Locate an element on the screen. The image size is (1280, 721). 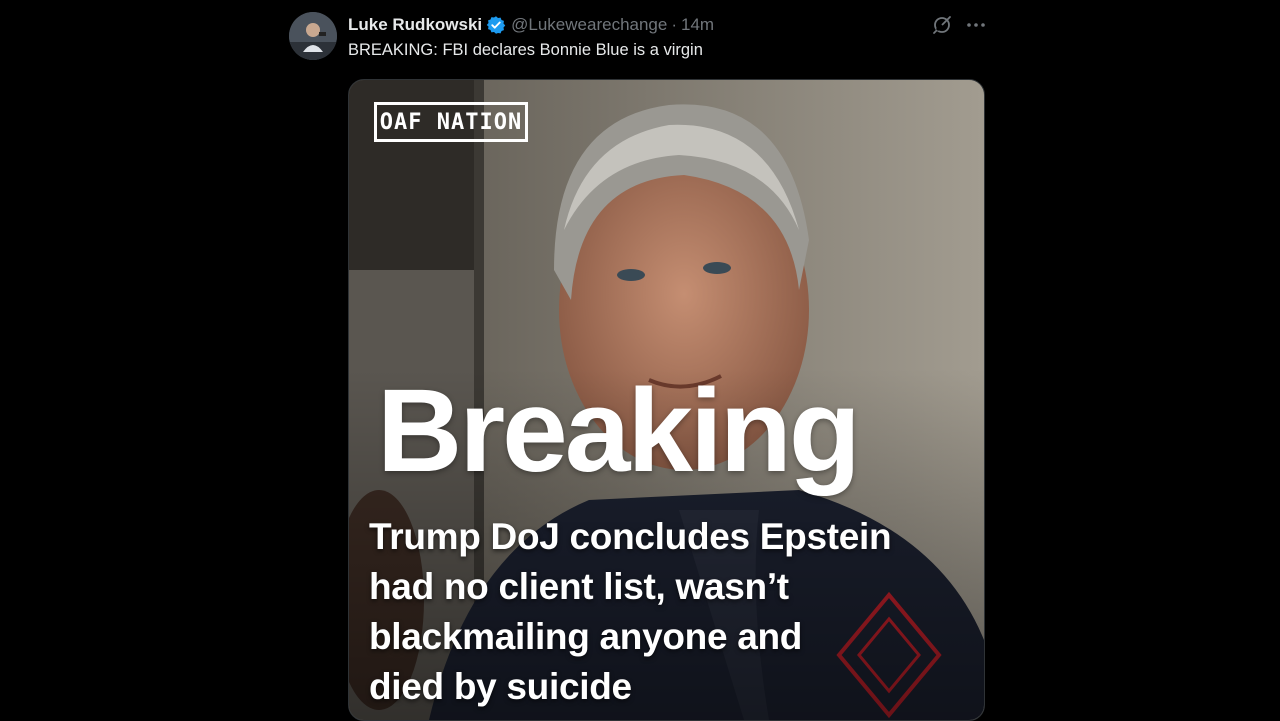
grok-icon is located at coordinates (942, 27).